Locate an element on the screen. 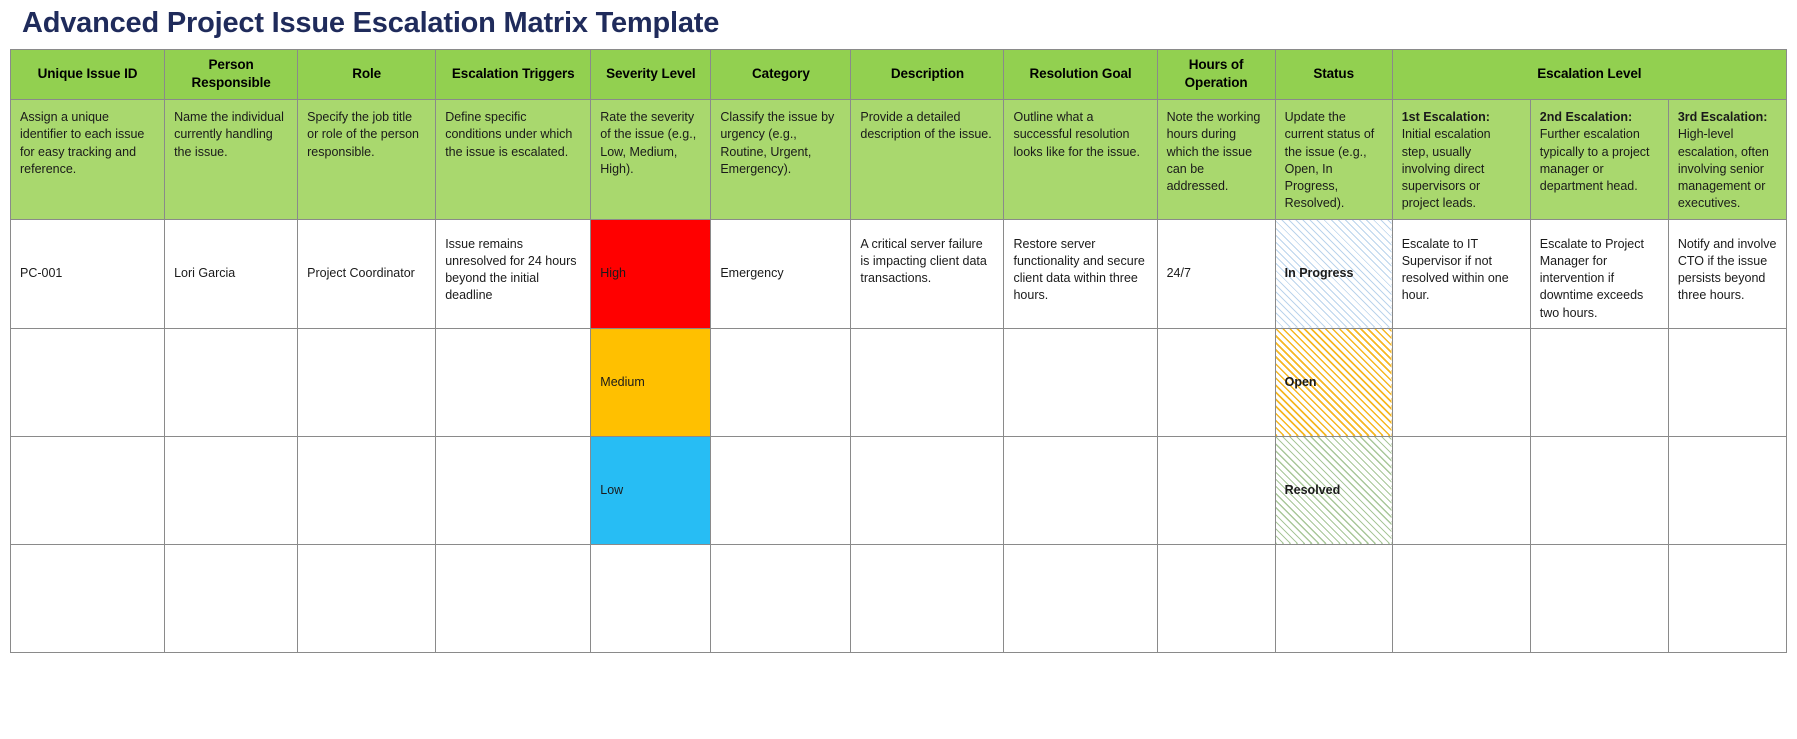  cell-severity-level: High is located at coordinates (651, 273).